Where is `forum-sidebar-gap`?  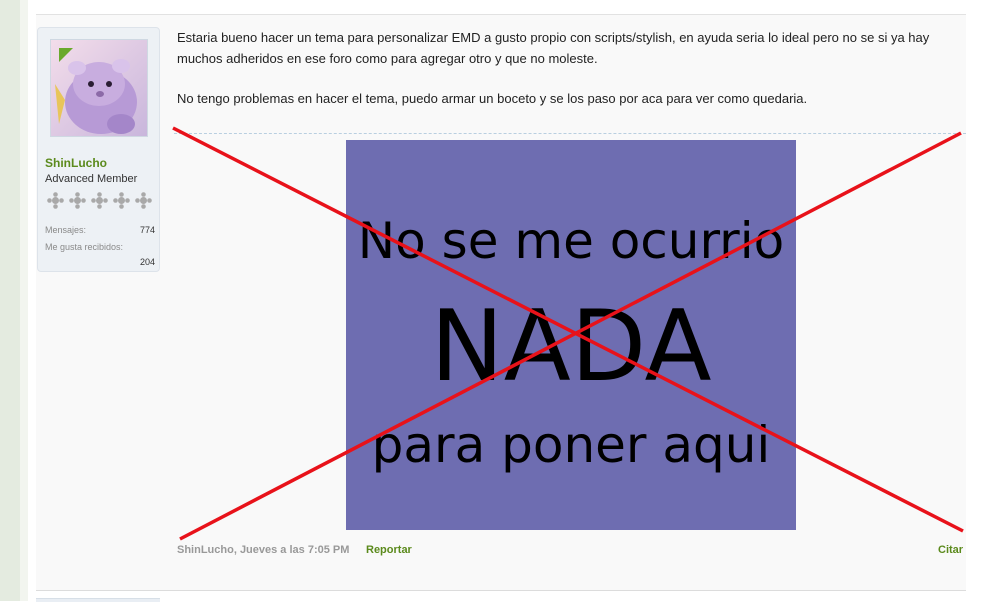 forum-sidebar-gap is located at coordinates (24, 300).